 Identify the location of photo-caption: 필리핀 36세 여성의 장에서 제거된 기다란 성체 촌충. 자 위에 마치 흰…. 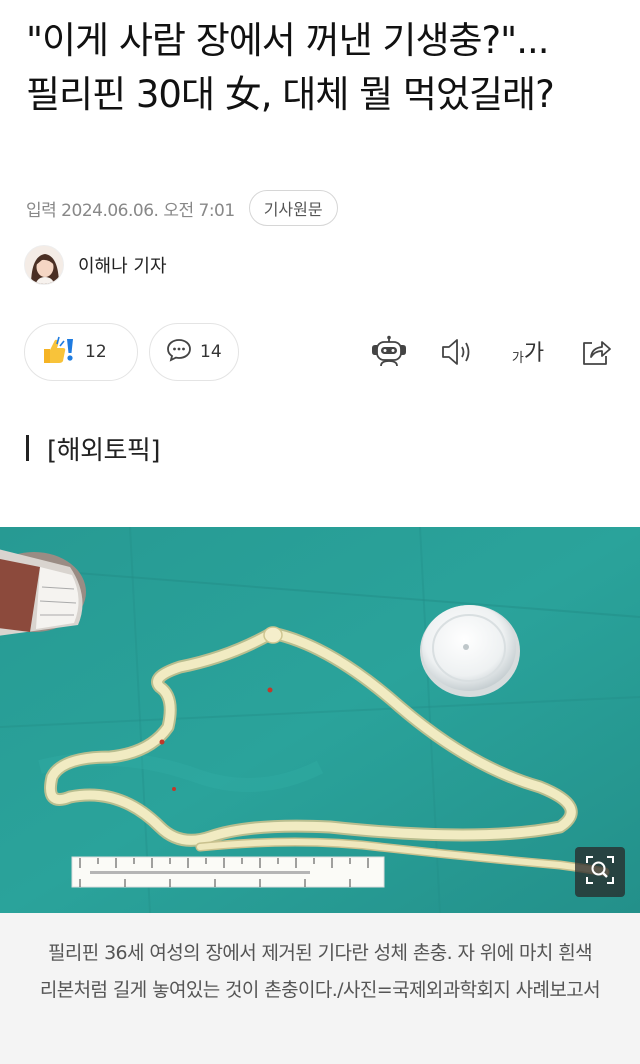
(320, 971).